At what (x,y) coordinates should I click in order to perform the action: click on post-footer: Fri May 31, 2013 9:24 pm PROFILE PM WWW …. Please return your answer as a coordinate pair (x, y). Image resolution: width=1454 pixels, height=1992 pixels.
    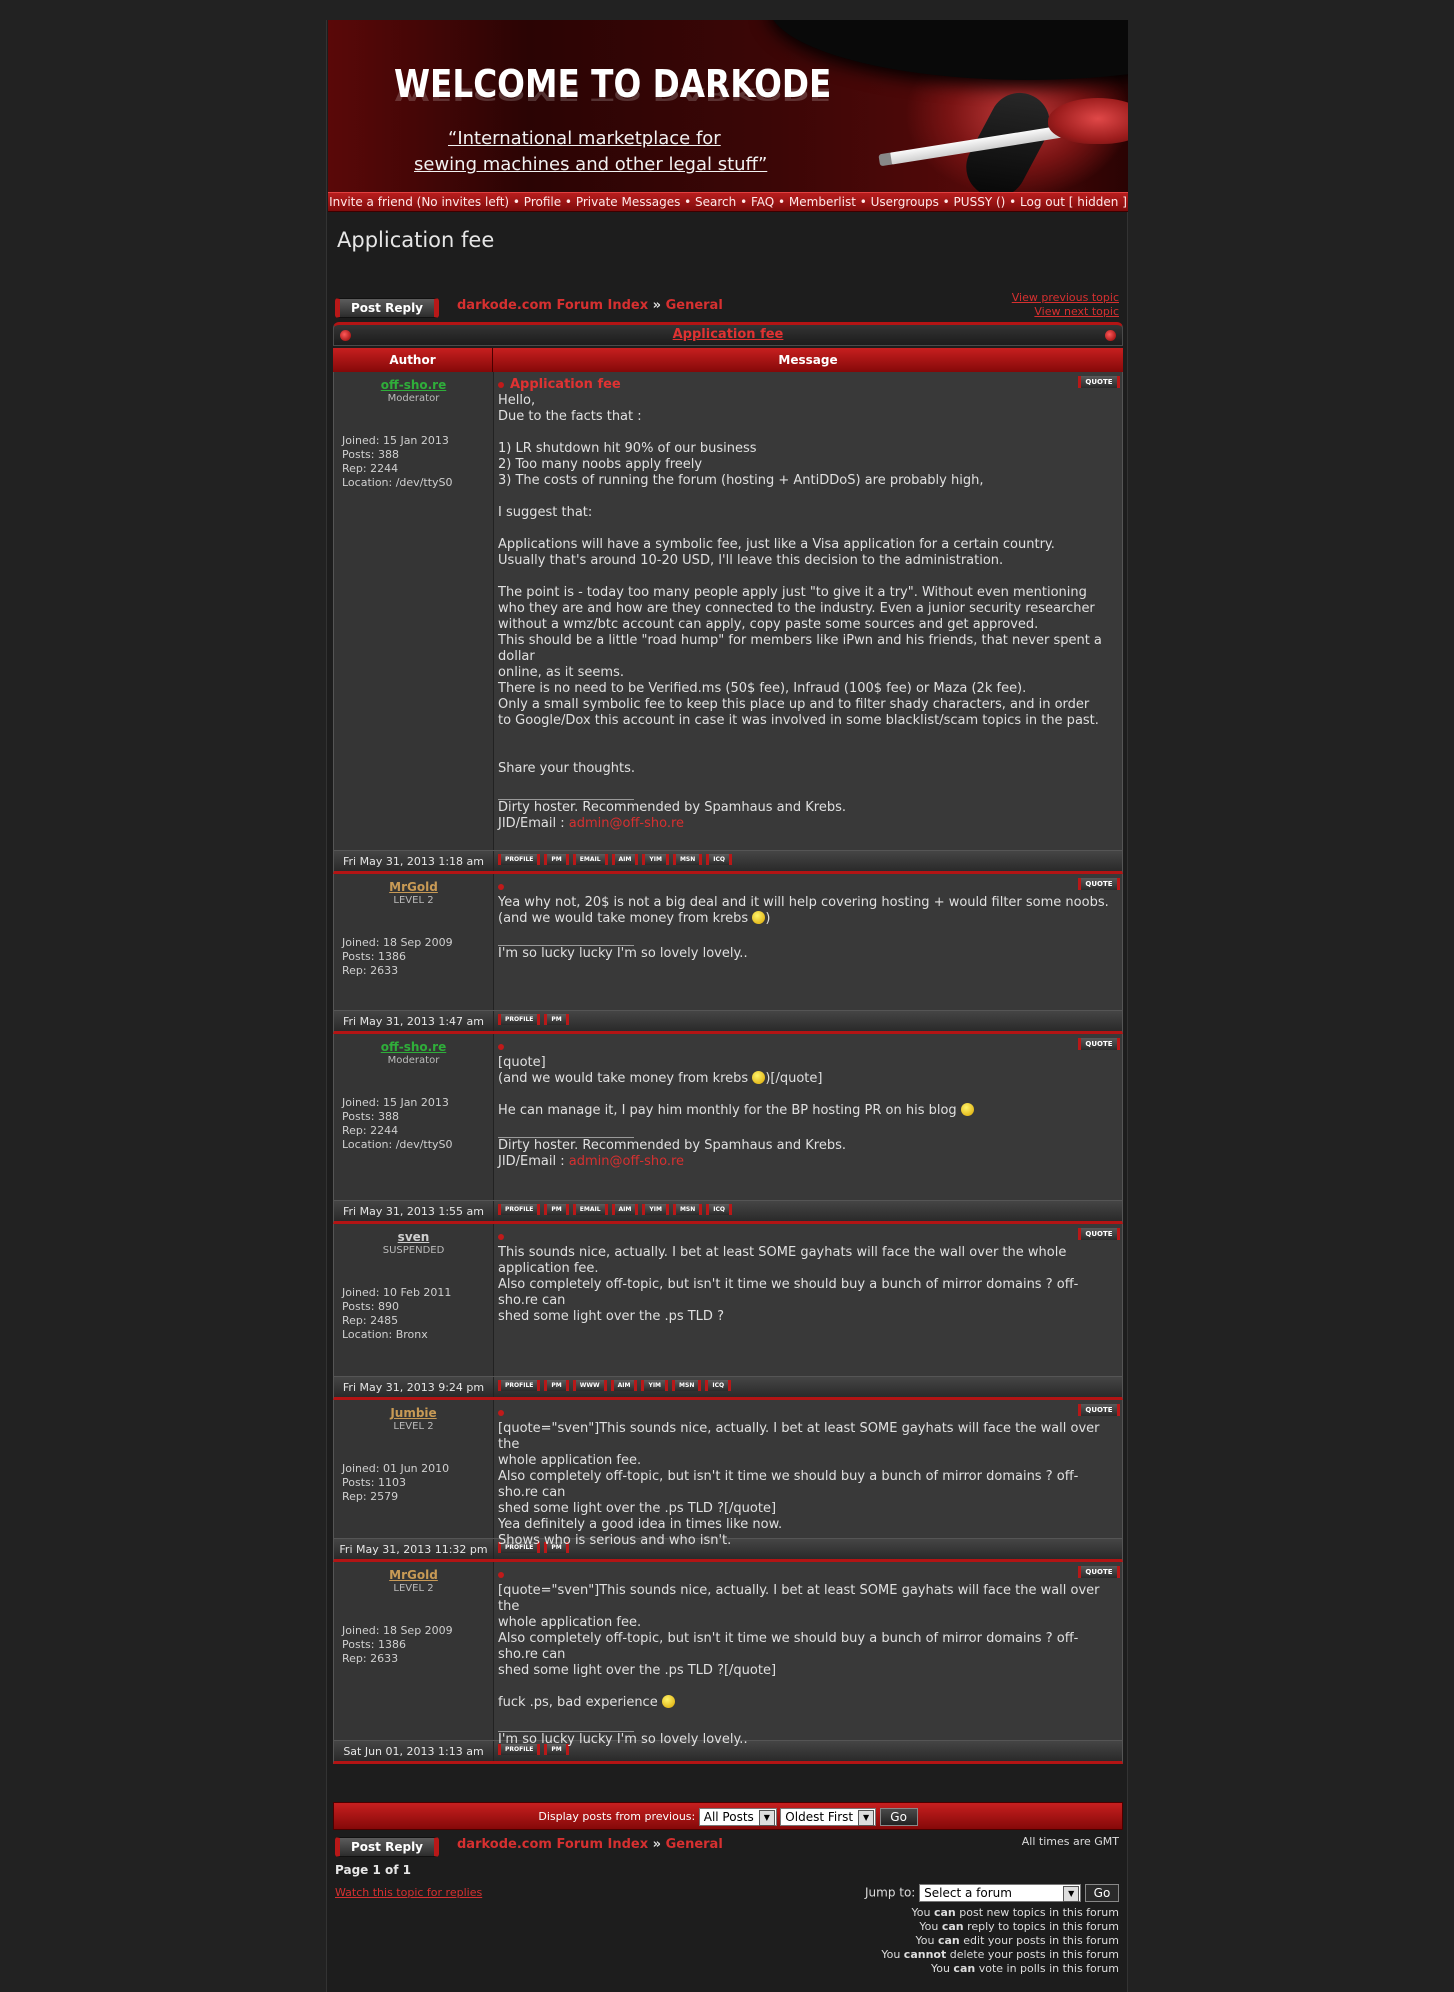
    Looking at the image, I should click on (728, 1388).